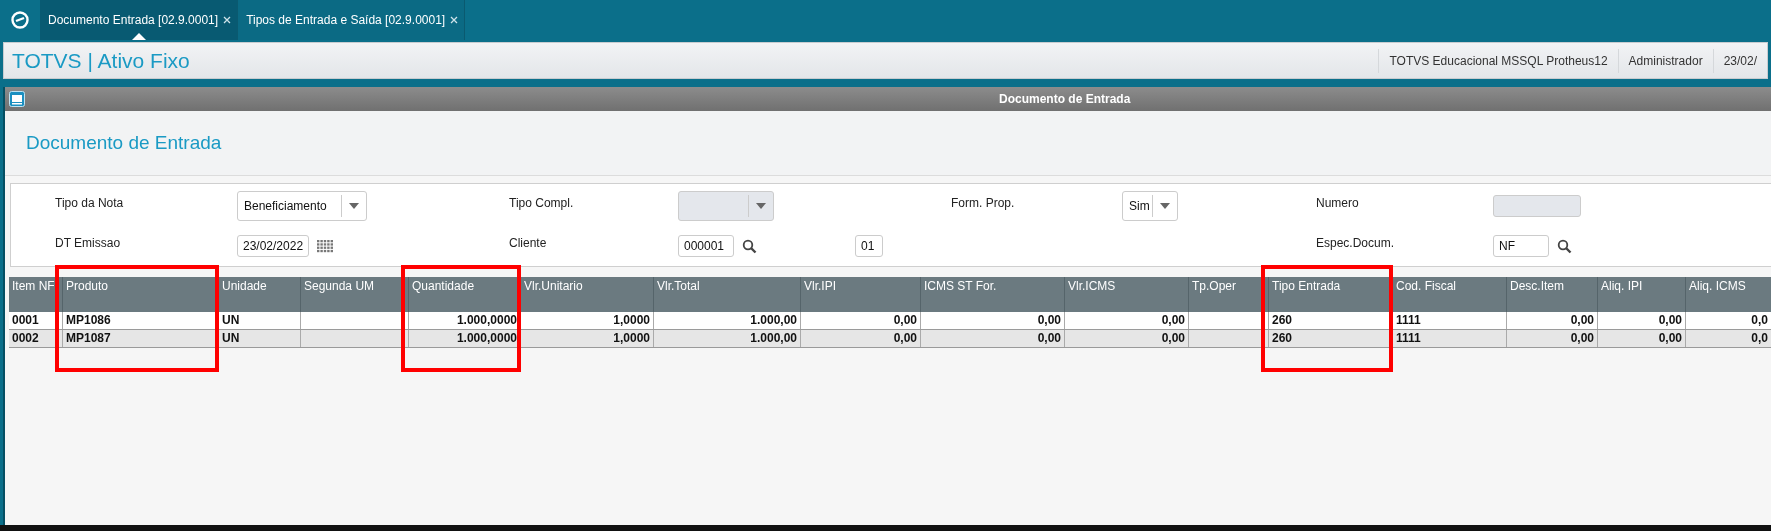  Describe the element at coordinates (1498, 60) in the screenshot. I see `header-info: TOTVS Educacional MSSQL Protheus12` at that location.